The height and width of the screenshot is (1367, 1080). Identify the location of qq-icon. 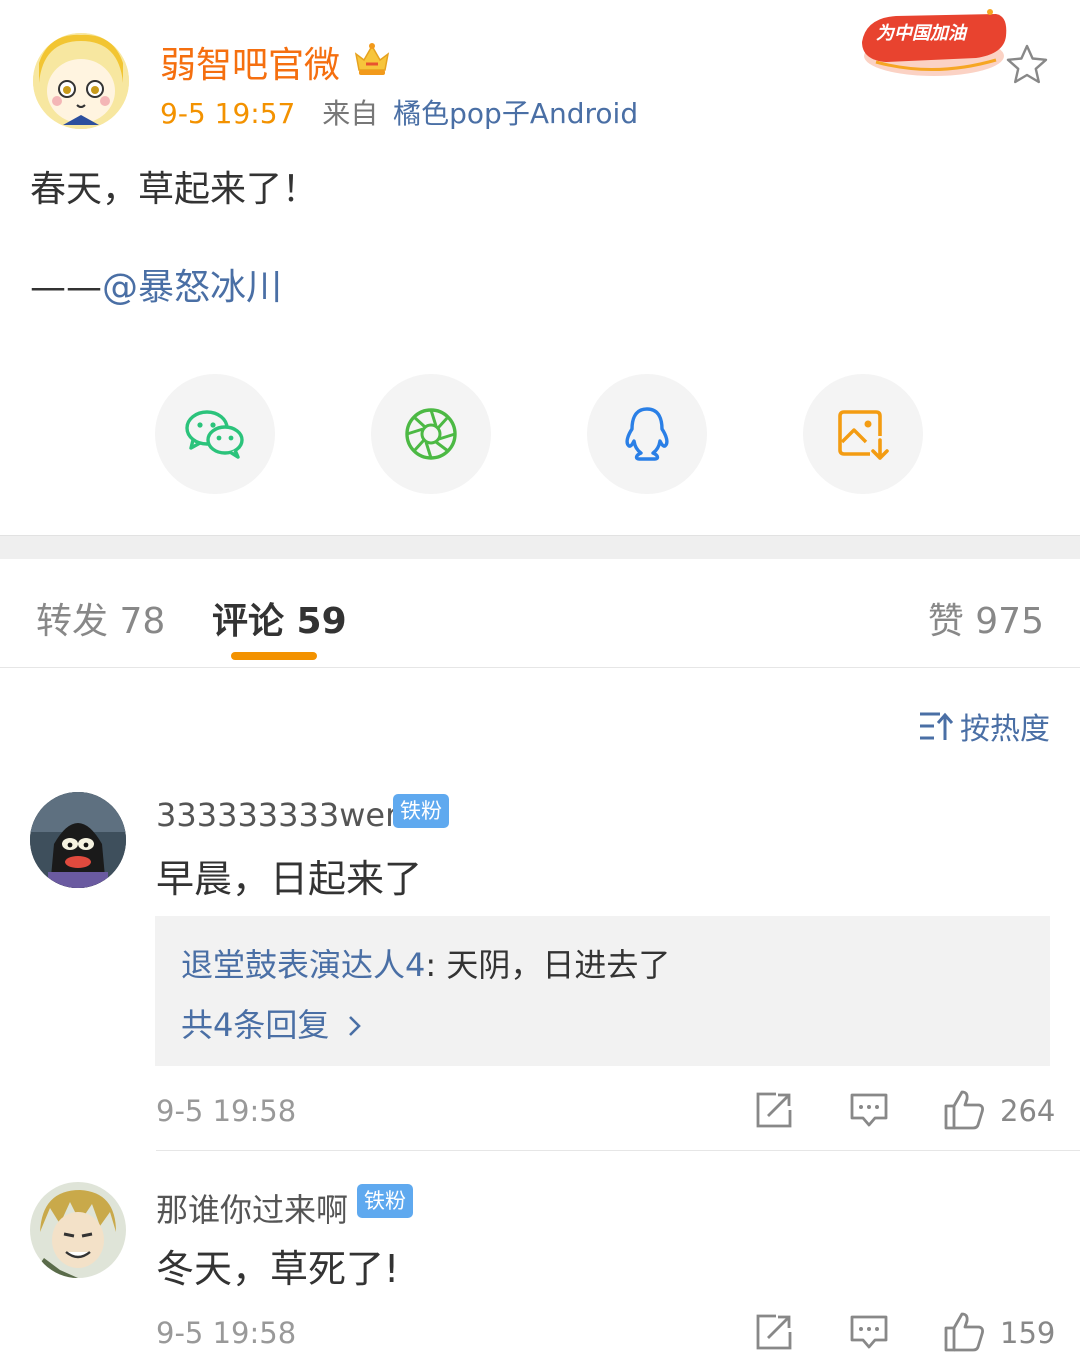
(647, 434).